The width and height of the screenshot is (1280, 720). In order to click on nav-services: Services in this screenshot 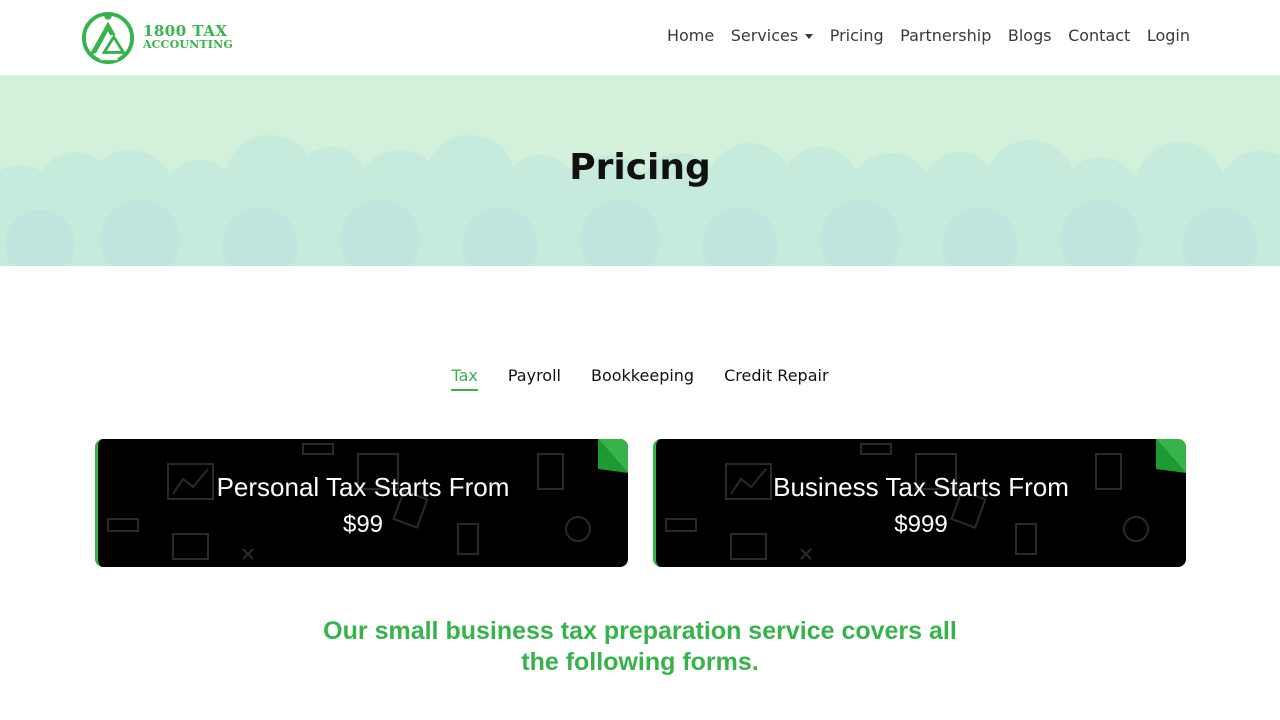, I will do `click(772, 35)`.